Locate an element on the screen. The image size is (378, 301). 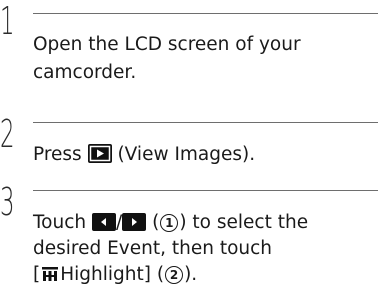
next-arrow-icon is located at coordinates (134, 222).